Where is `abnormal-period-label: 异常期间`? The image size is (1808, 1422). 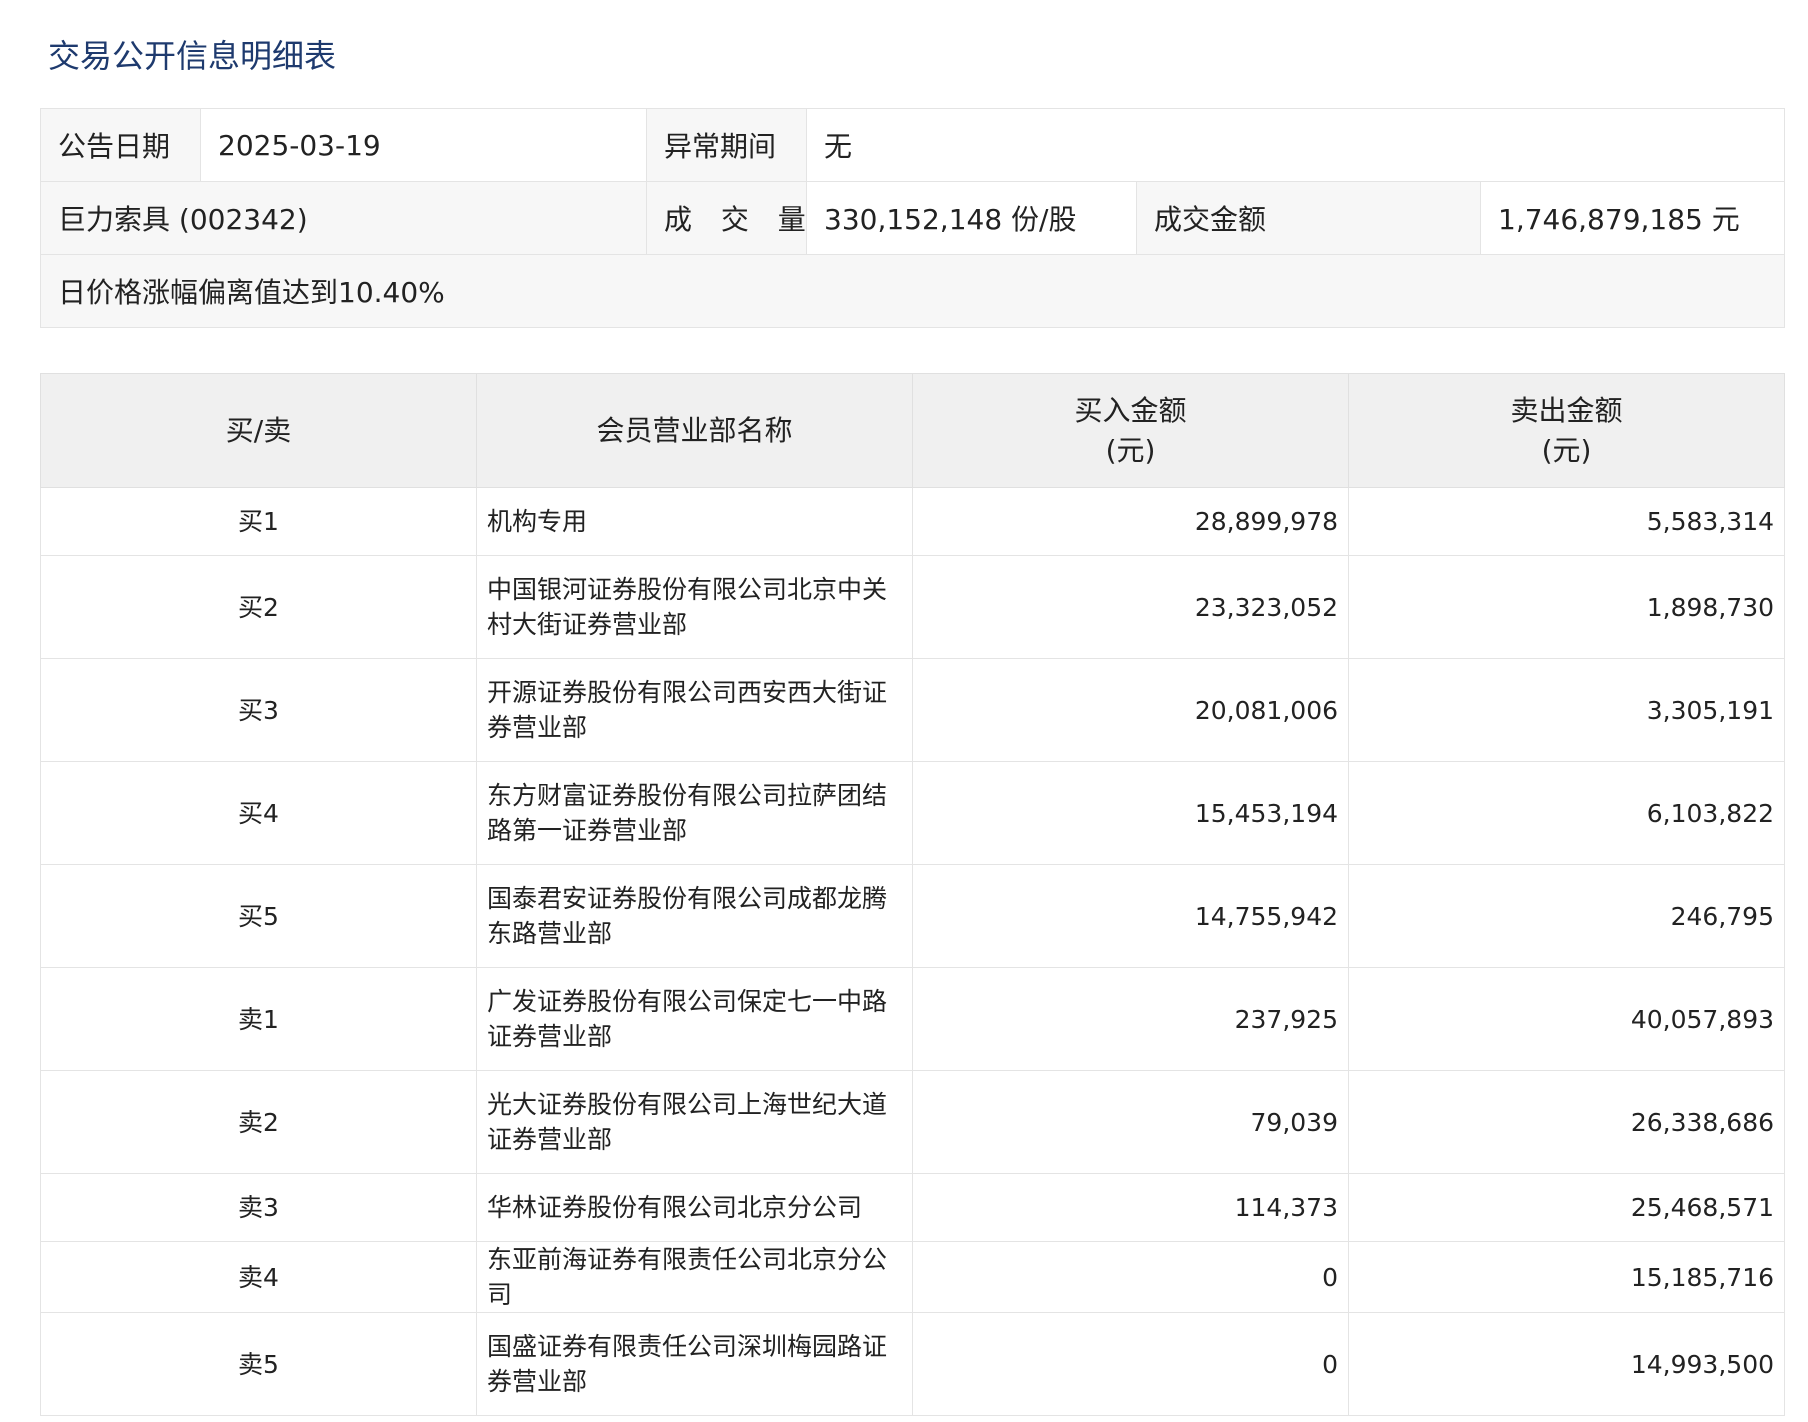 abnormal-period-label: 异常期间 is located at coordinates (726, 145).